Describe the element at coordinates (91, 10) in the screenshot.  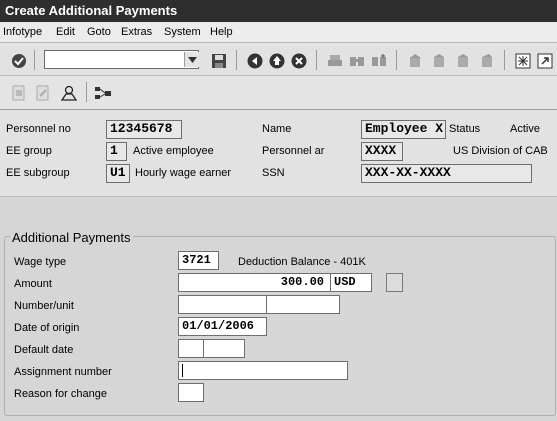
I see `window-title: Create Additional Payments` at that location.